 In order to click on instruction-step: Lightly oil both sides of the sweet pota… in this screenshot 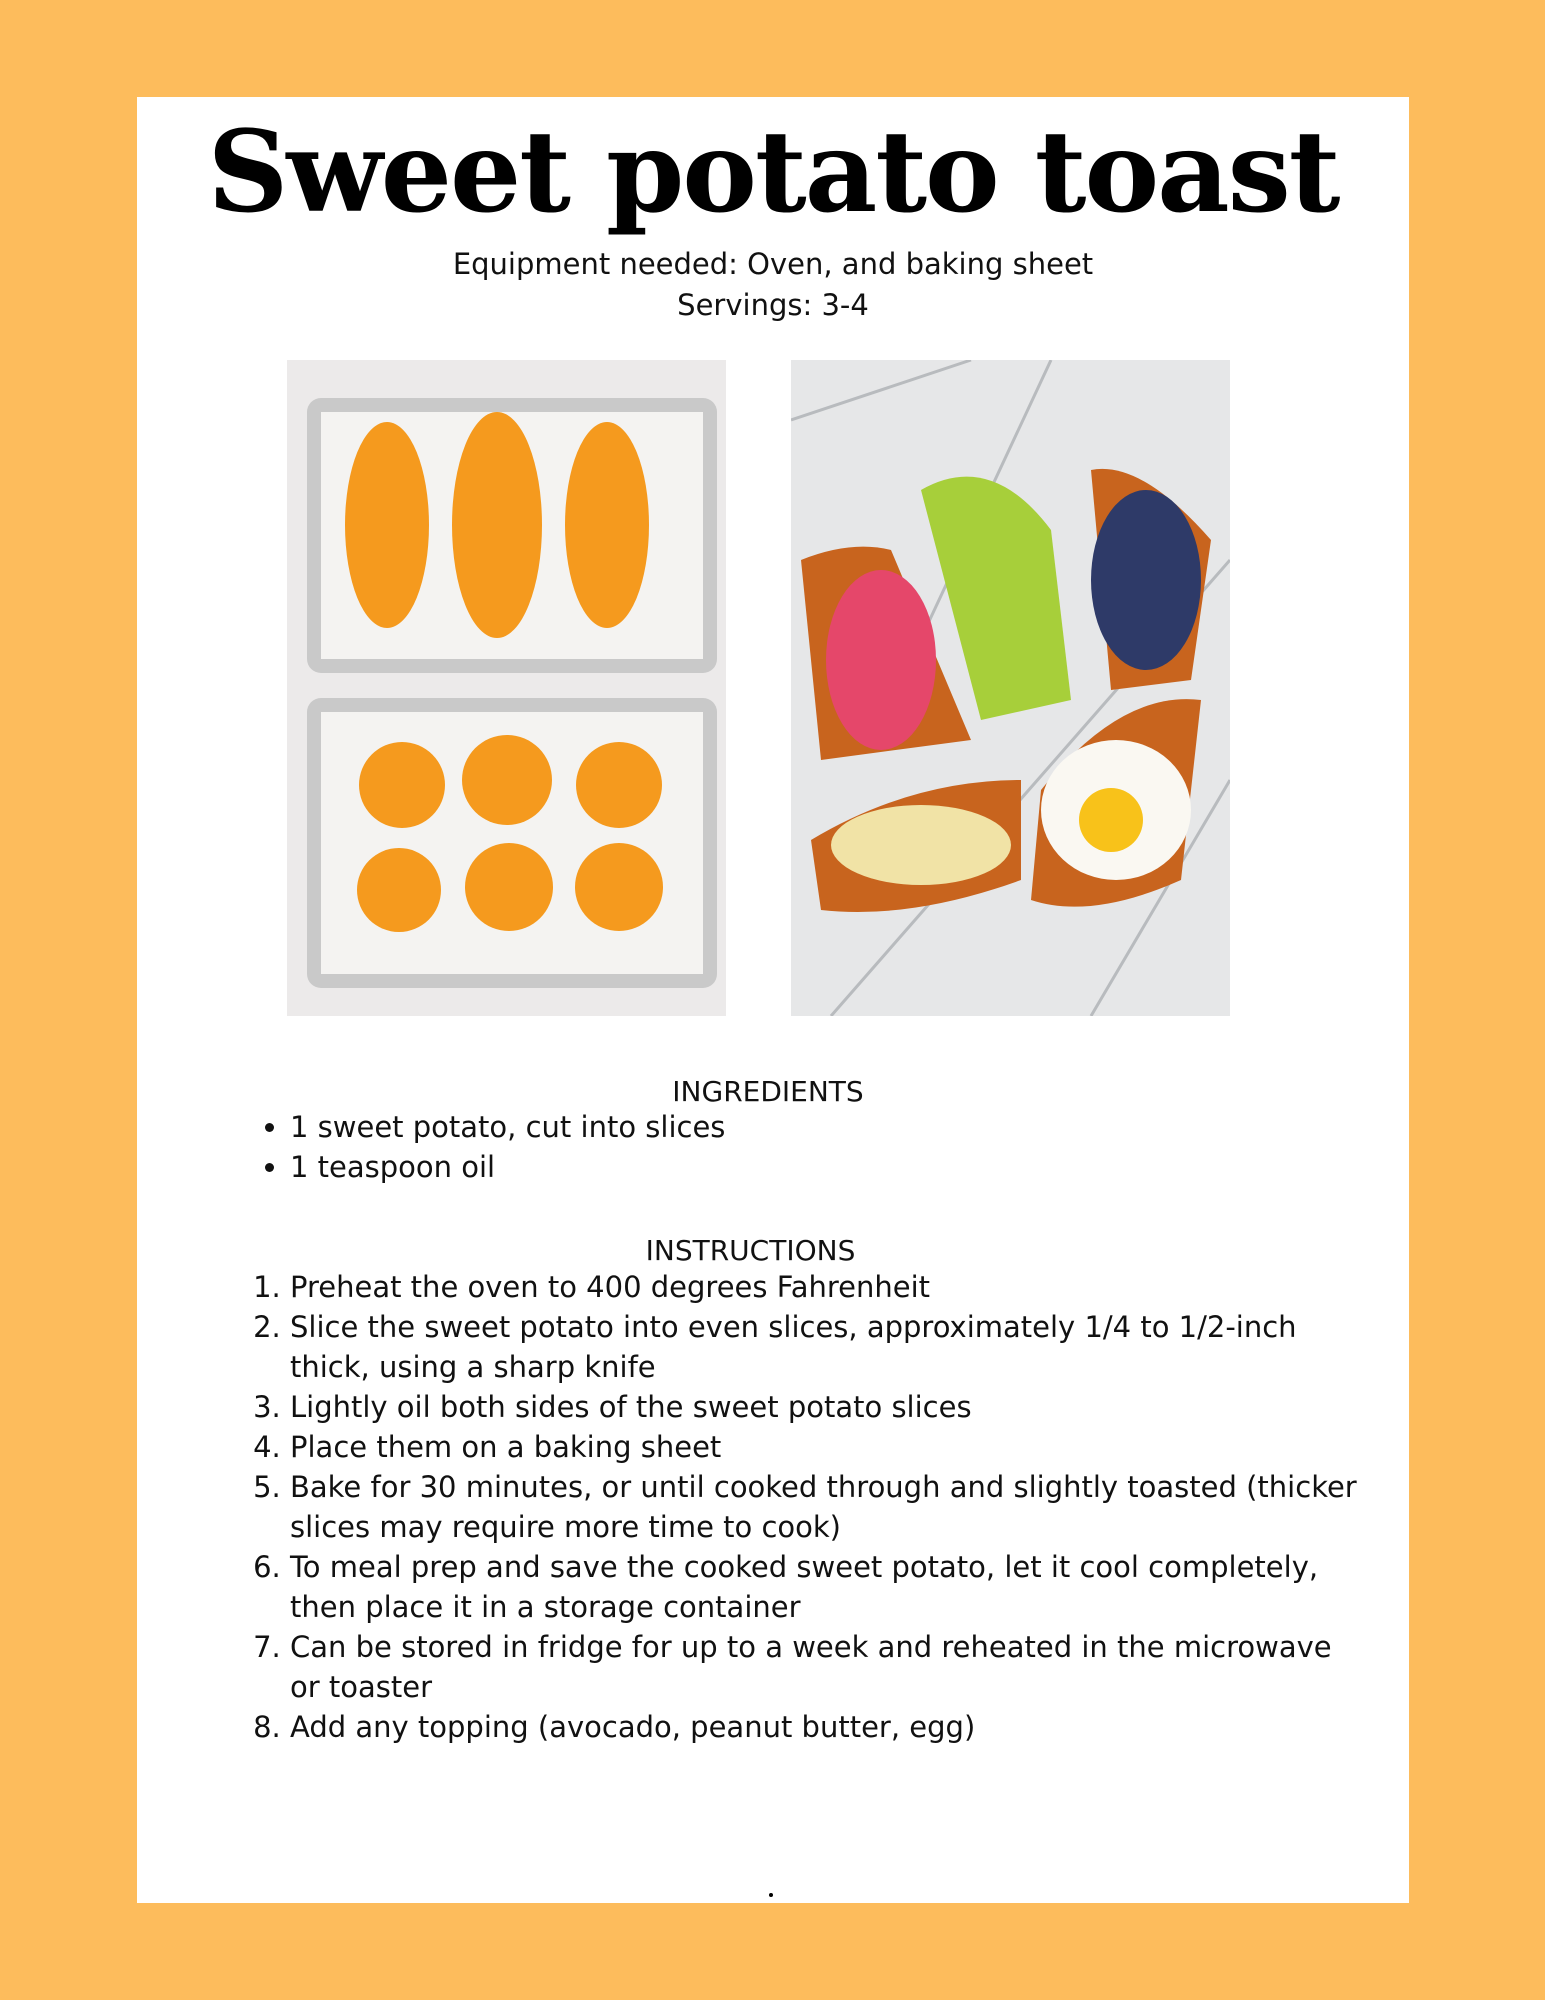, I will do `click(830, 1407)`.